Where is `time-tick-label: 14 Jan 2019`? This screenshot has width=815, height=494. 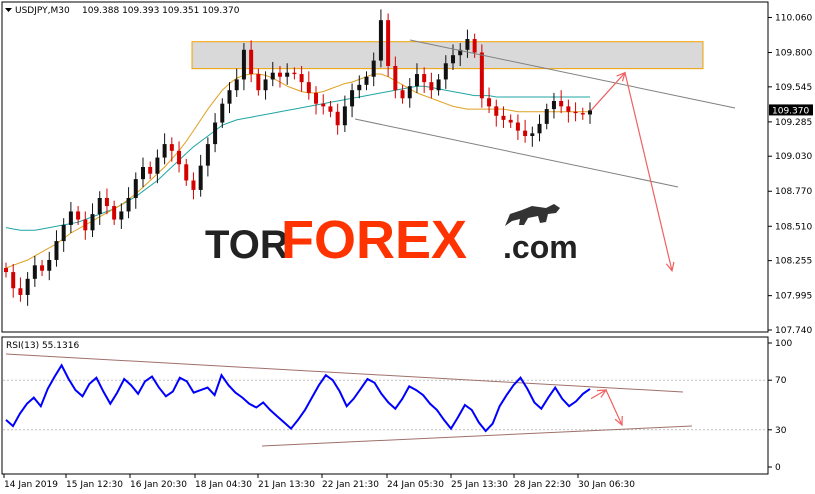 time-tick-label: 14 Jan 2019 is located at coordinates (31, 485).